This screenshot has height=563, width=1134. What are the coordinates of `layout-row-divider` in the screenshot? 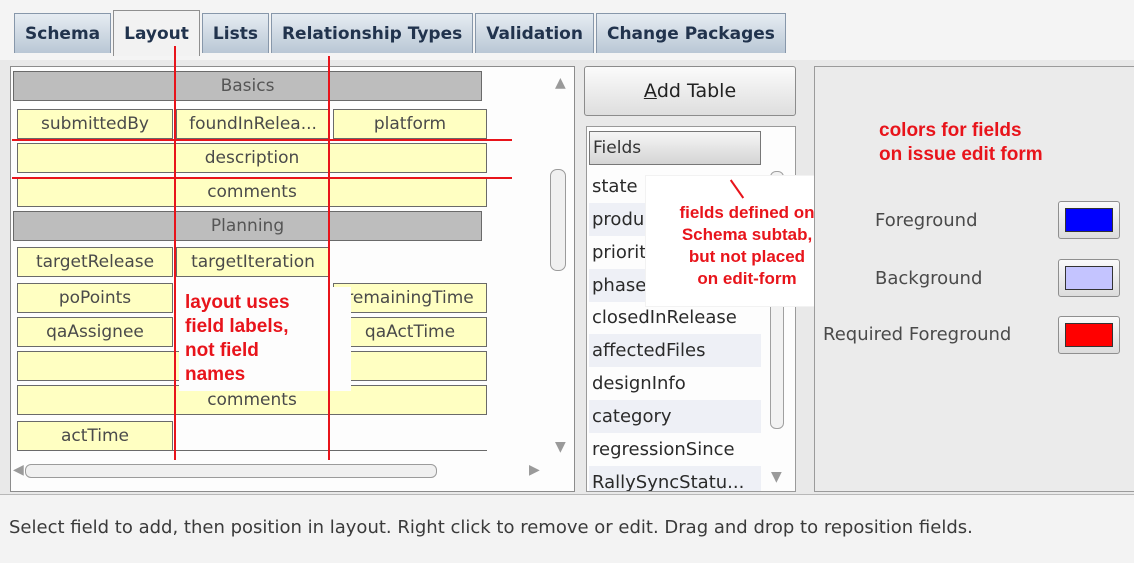 It's located at (330, 450).